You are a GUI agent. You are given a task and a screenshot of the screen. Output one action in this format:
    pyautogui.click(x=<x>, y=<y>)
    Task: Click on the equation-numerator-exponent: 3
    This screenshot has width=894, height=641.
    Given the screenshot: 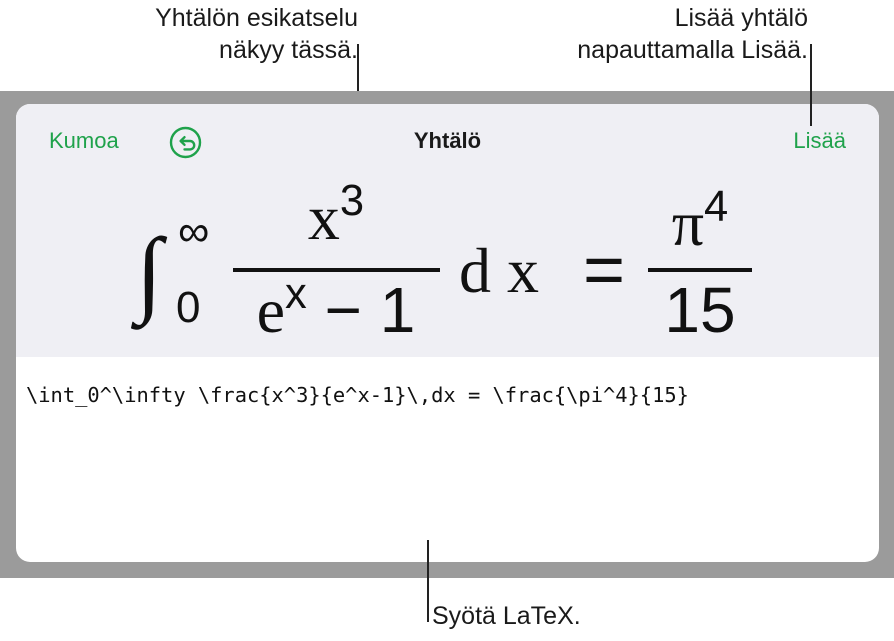 What is the action you would take?
    pyautogui.click(x=352, y=200)
    